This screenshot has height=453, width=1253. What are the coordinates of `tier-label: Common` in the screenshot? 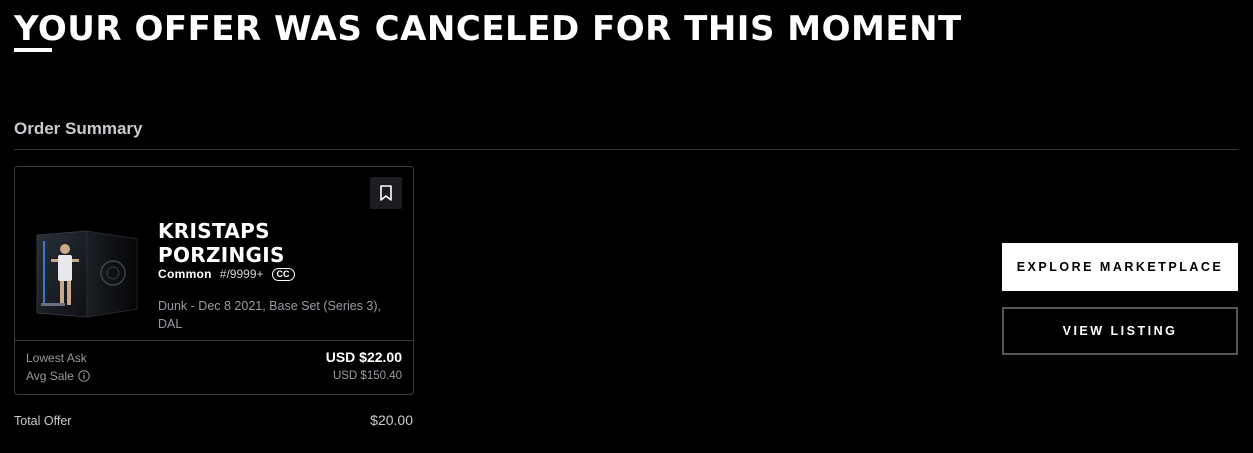 It's located at (185, 274).